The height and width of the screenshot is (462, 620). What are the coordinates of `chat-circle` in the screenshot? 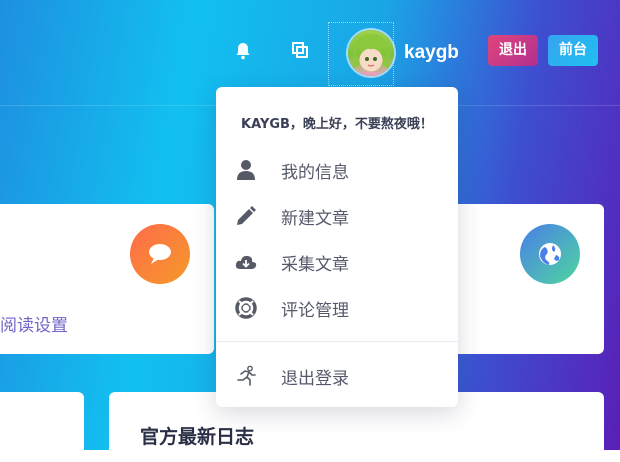 It's located at (160, 254).